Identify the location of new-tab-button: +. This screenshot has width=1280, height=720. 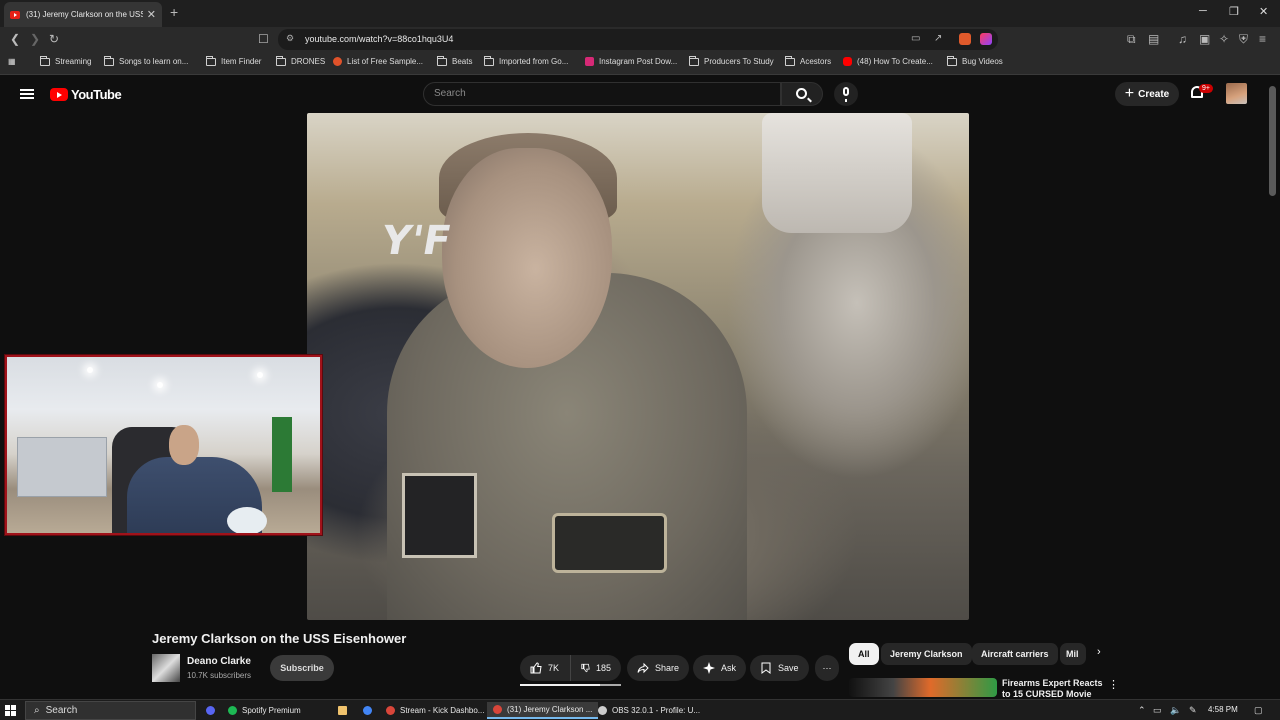
(174, 12).